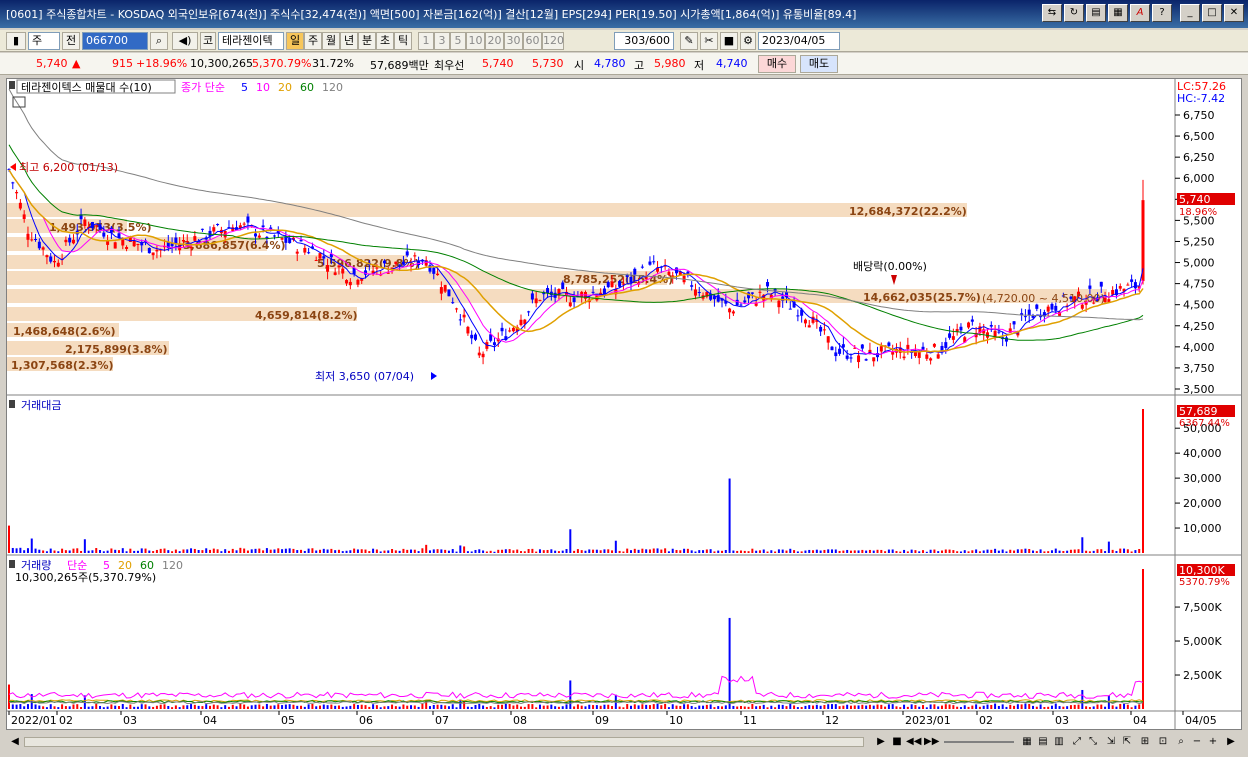 The height and width of the screenshot is (757, 1248). What do you see at coordinates (444, 742) in the screenshot?
I see `horizontal-scrollbar` at bounding box center [444, 742].